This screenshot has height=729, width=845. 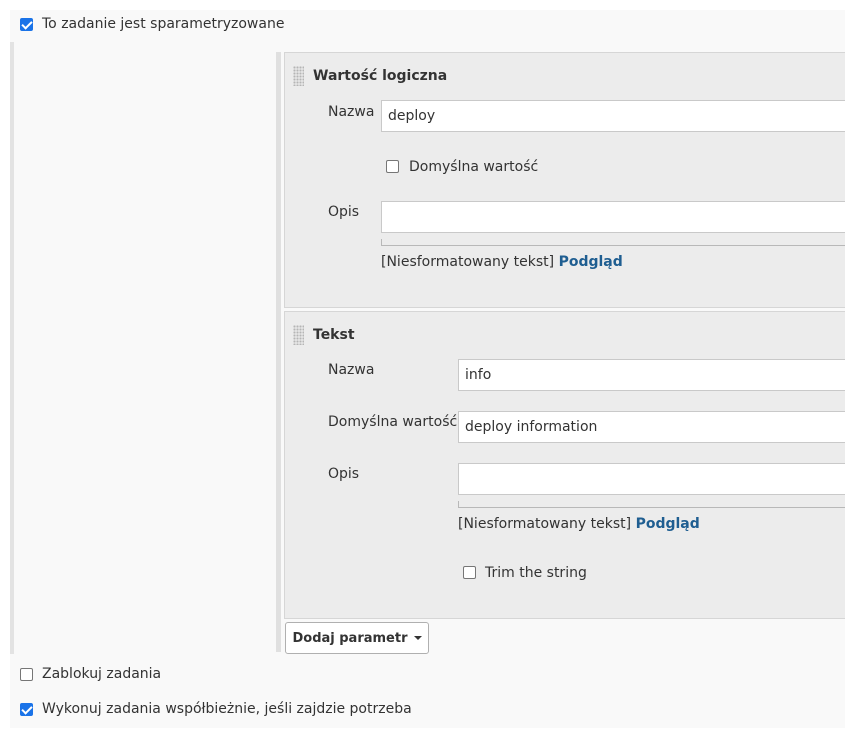 What do you see at coordinates (651, 427) in the screenshot?
I see `default-value-input: deploy information` at bounding box center [651, 427].